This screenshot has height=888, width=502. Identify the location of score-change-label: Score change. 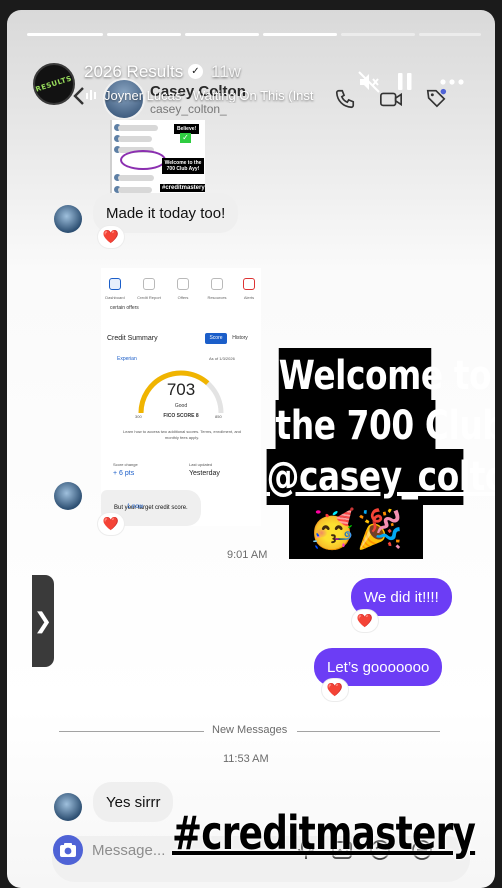
(125, 464).